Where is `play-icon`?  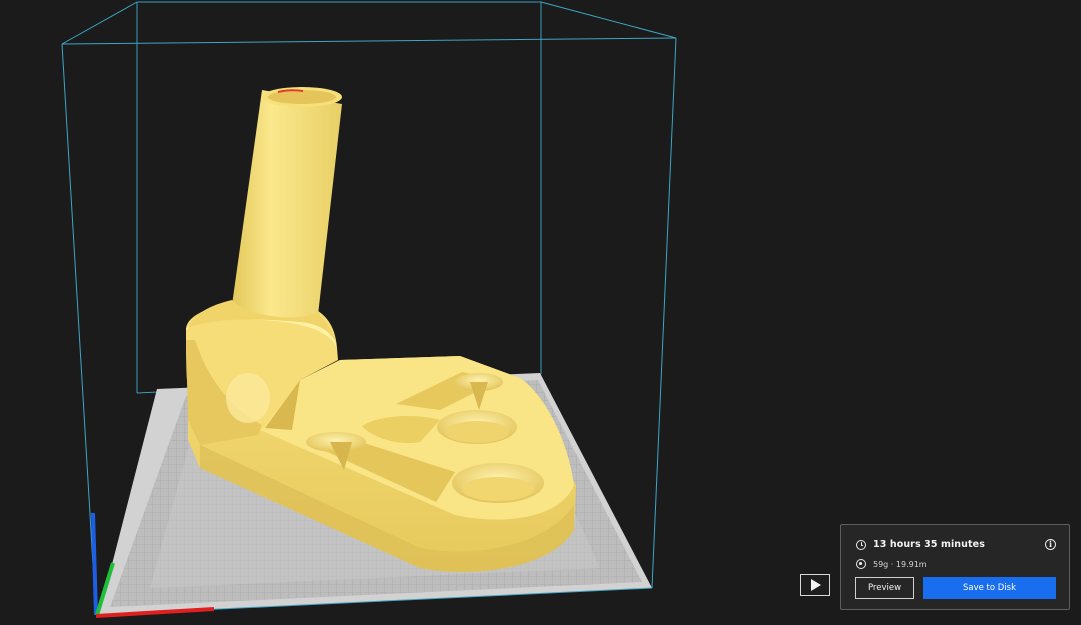
play-icon is located at coordinates (816, 585).